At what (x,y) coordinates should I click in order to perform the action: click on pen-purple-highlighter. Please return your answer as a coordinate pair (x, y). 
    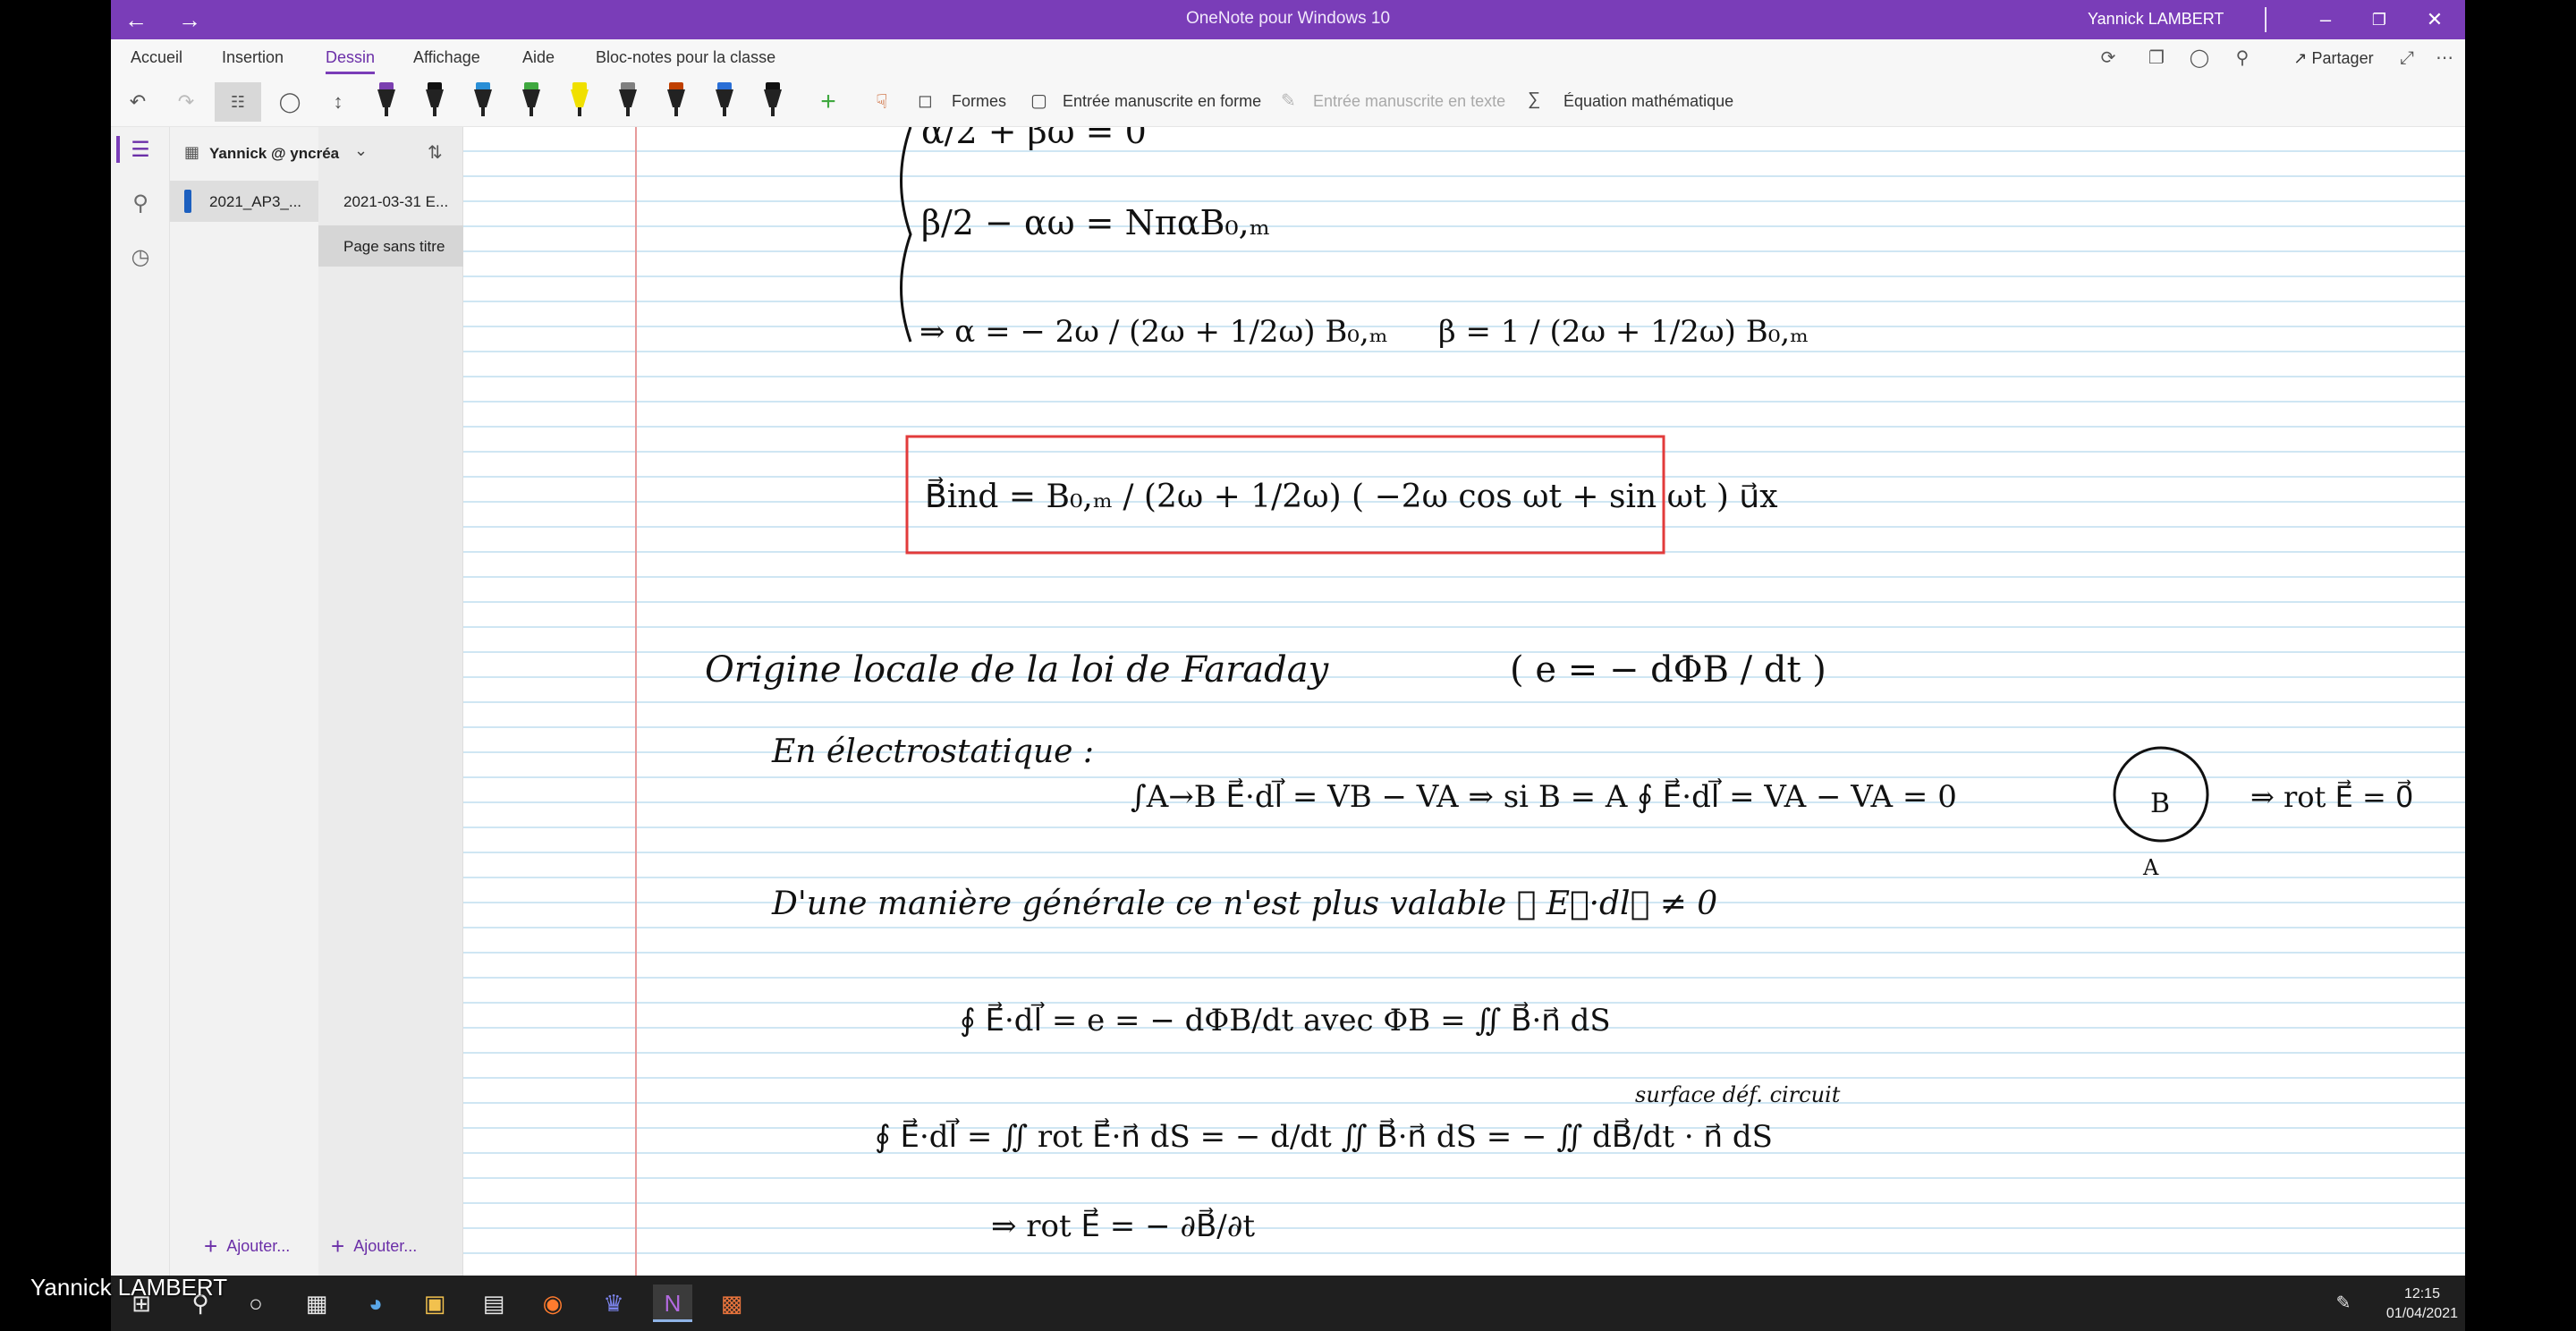
    Looking at the image, I should click on (386, 102).